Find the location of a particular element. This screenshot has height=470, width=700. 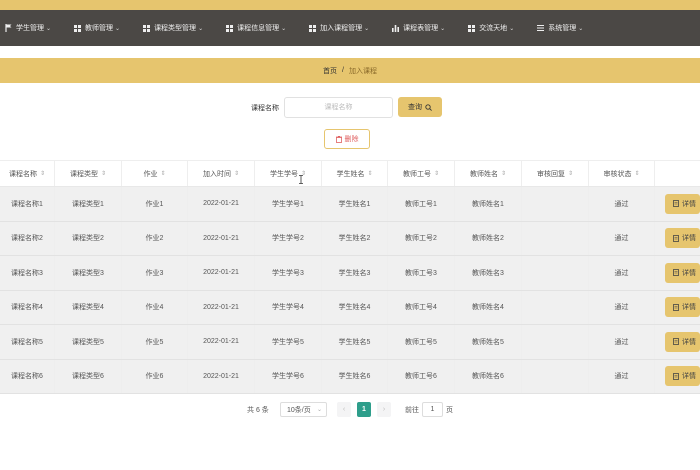

search-form: 课程名称 查询 is located at coordinates (350, 108).